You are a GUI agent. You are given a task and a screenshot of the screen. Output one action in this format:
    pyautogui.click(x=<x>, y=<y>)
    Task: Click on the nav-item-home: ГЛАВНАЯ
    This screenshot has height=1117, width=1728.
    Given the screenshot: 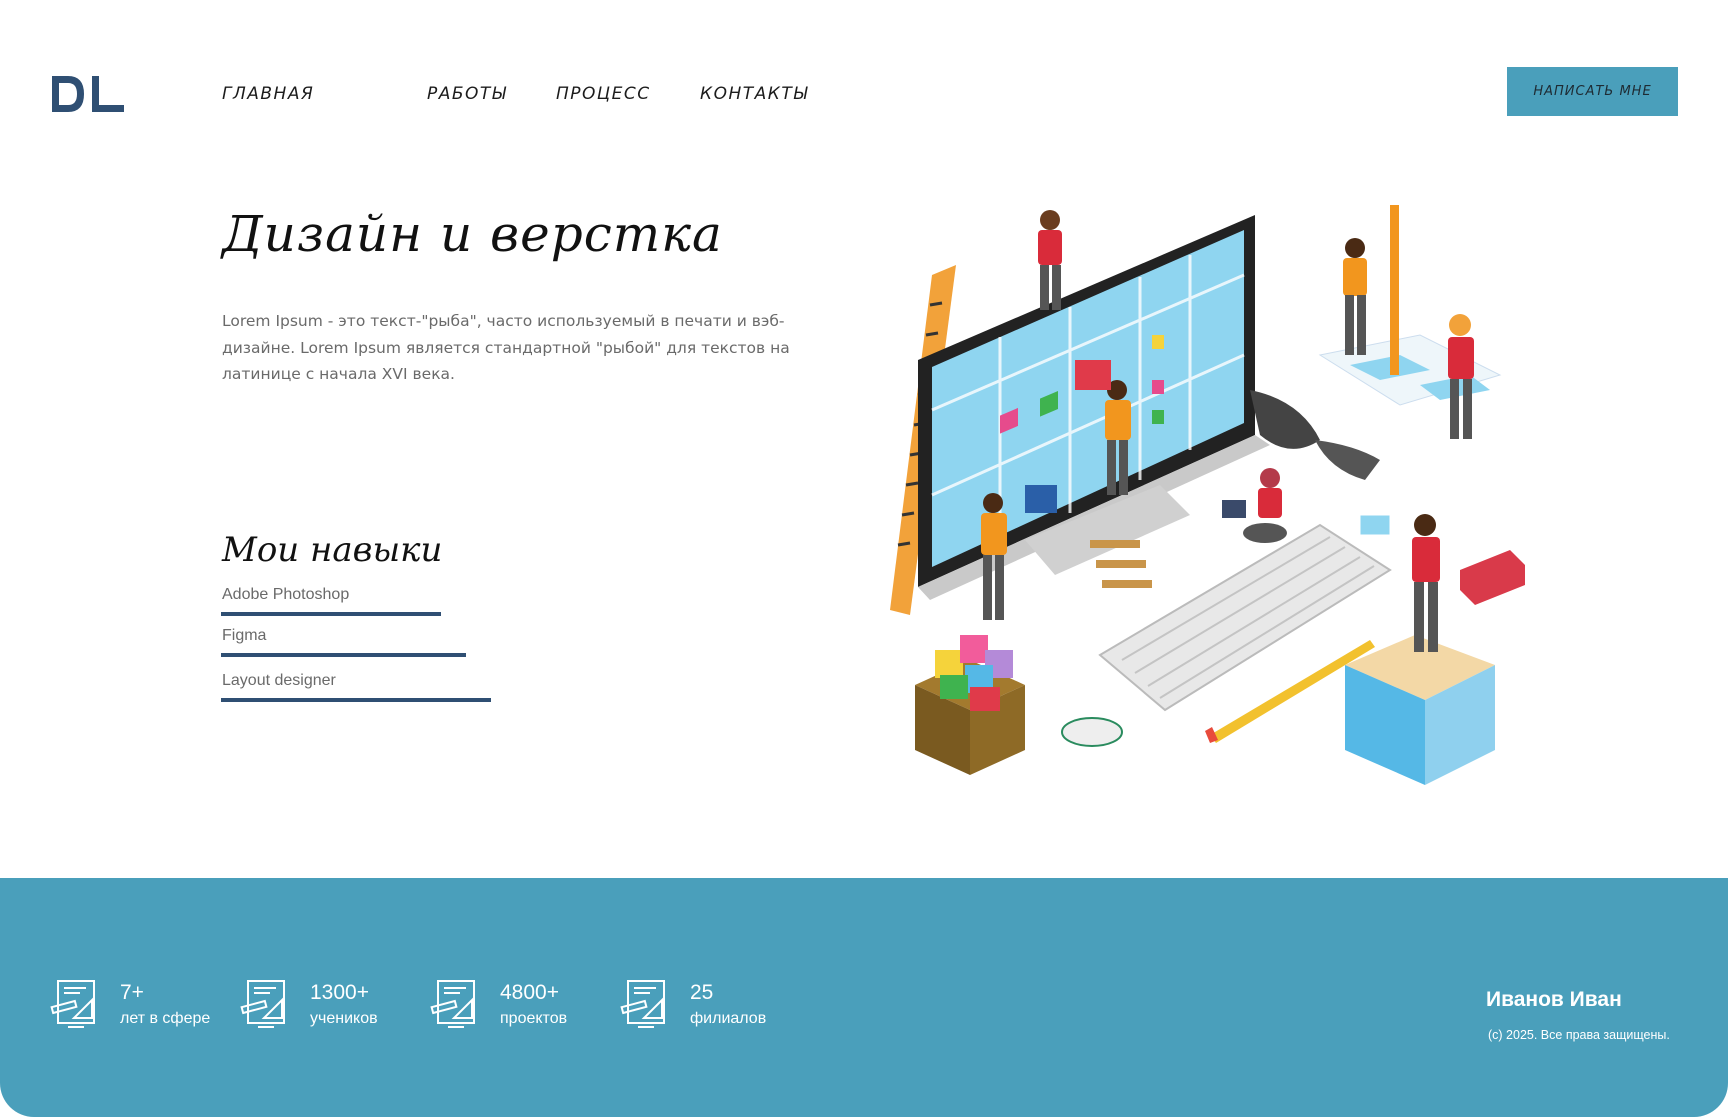 What is the action you would take?
    pyautogui.click(x=268, y=94)
    